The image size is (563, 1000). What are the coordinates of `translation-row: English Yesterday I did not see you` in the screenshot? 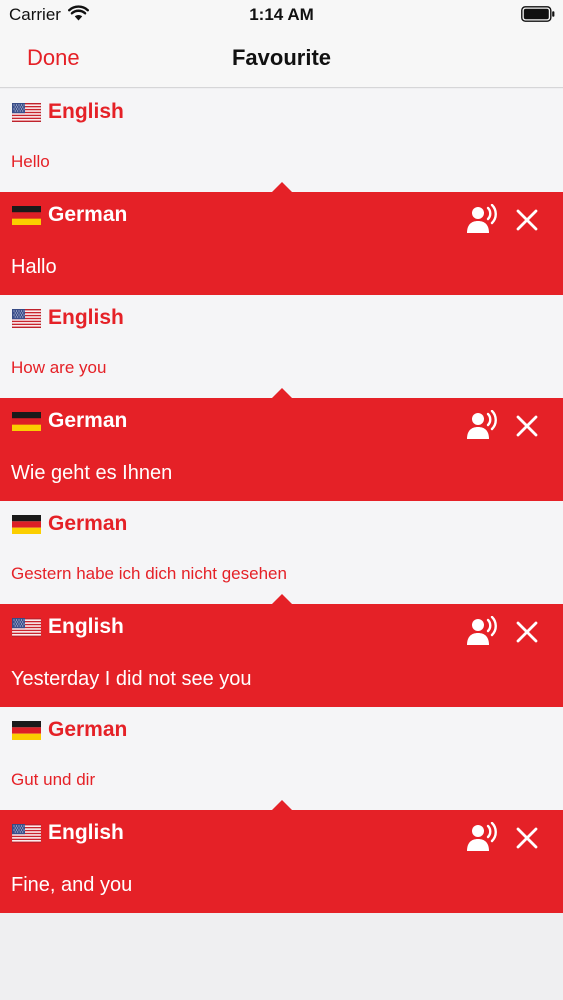 It's located at (281, 650).